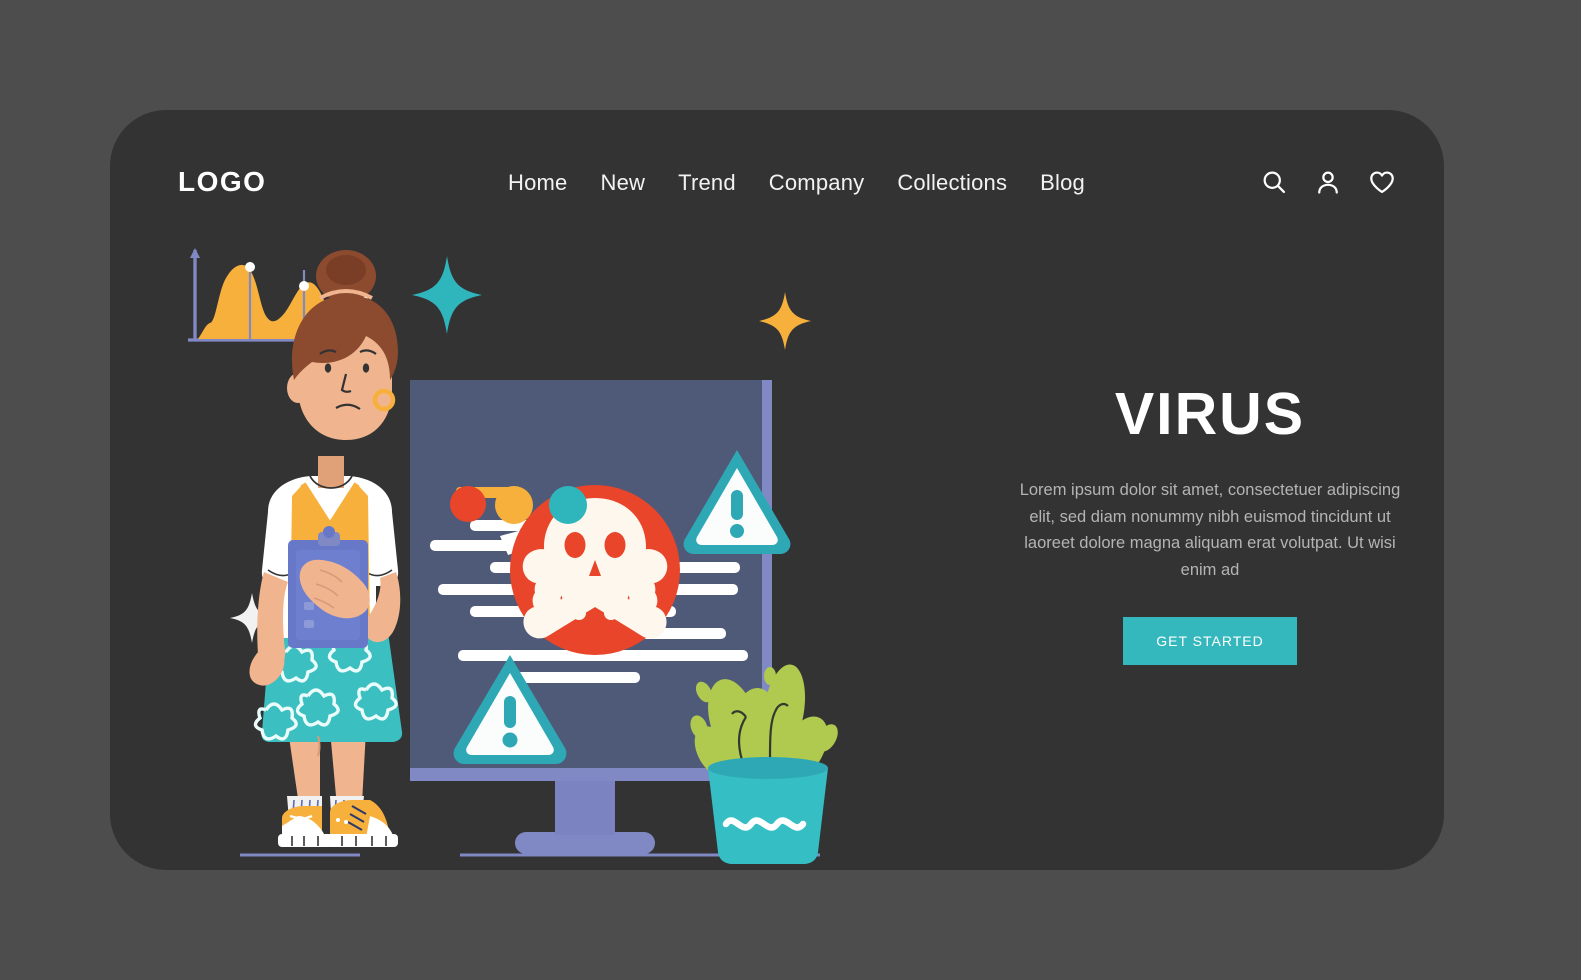 The height and width of the screenshot is (980, 1581). Describe the element at coordinates (222, 182) in the screenshot. I see `logo: LOGO` at that location.